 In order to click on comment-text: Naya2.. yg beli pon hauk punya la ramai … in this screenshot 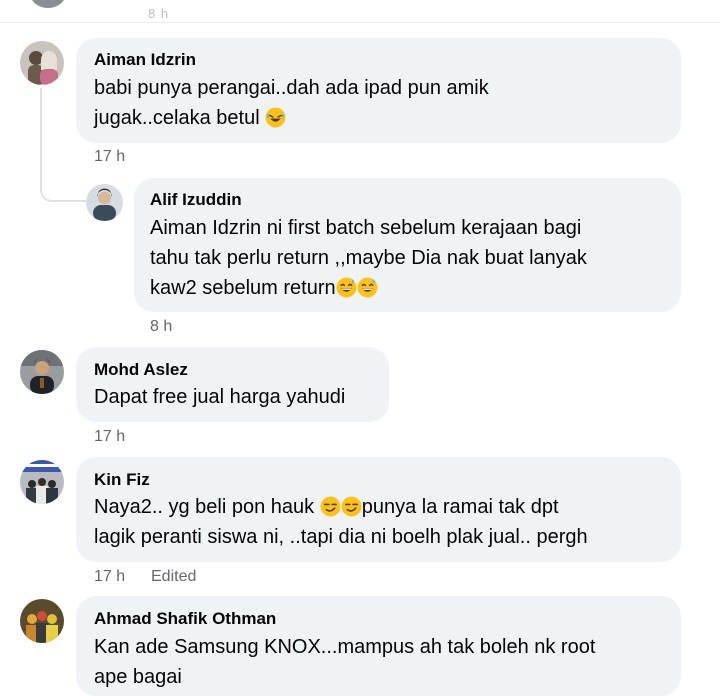, I will do `click(341, 522)`.